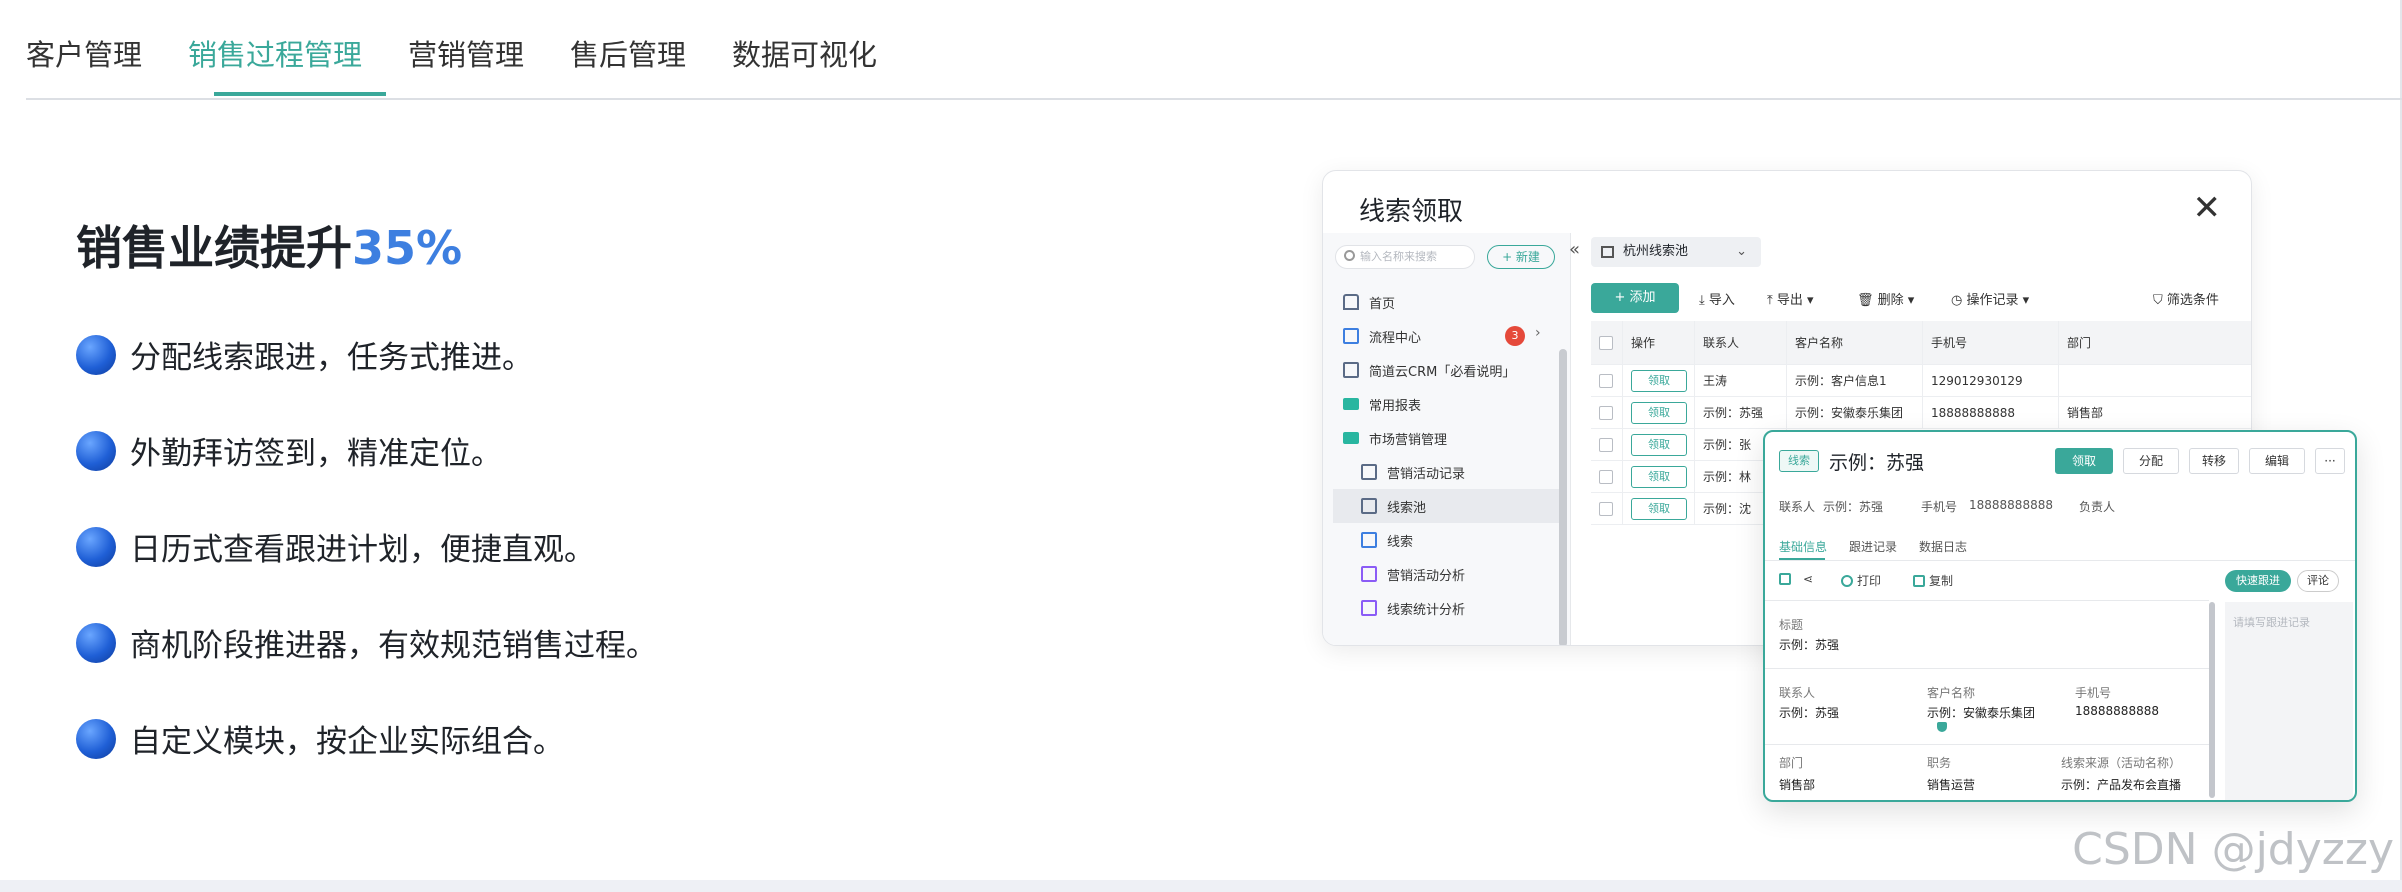  I want to click on sidebar-item-crm-guide: 简道云CRM「必看说明」, so click(1449, 370).